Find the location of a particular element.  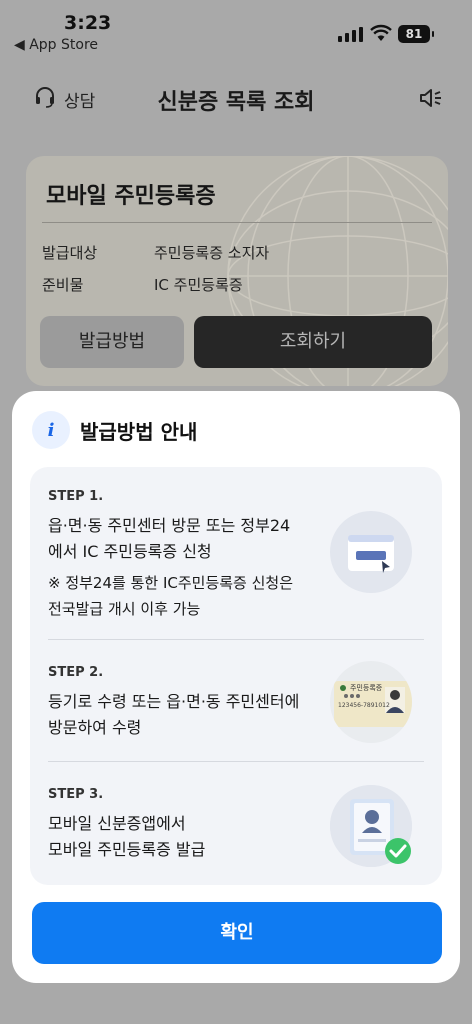

top-header: 상담 신분증 목록 조회 is located at coordinates (236, 98).